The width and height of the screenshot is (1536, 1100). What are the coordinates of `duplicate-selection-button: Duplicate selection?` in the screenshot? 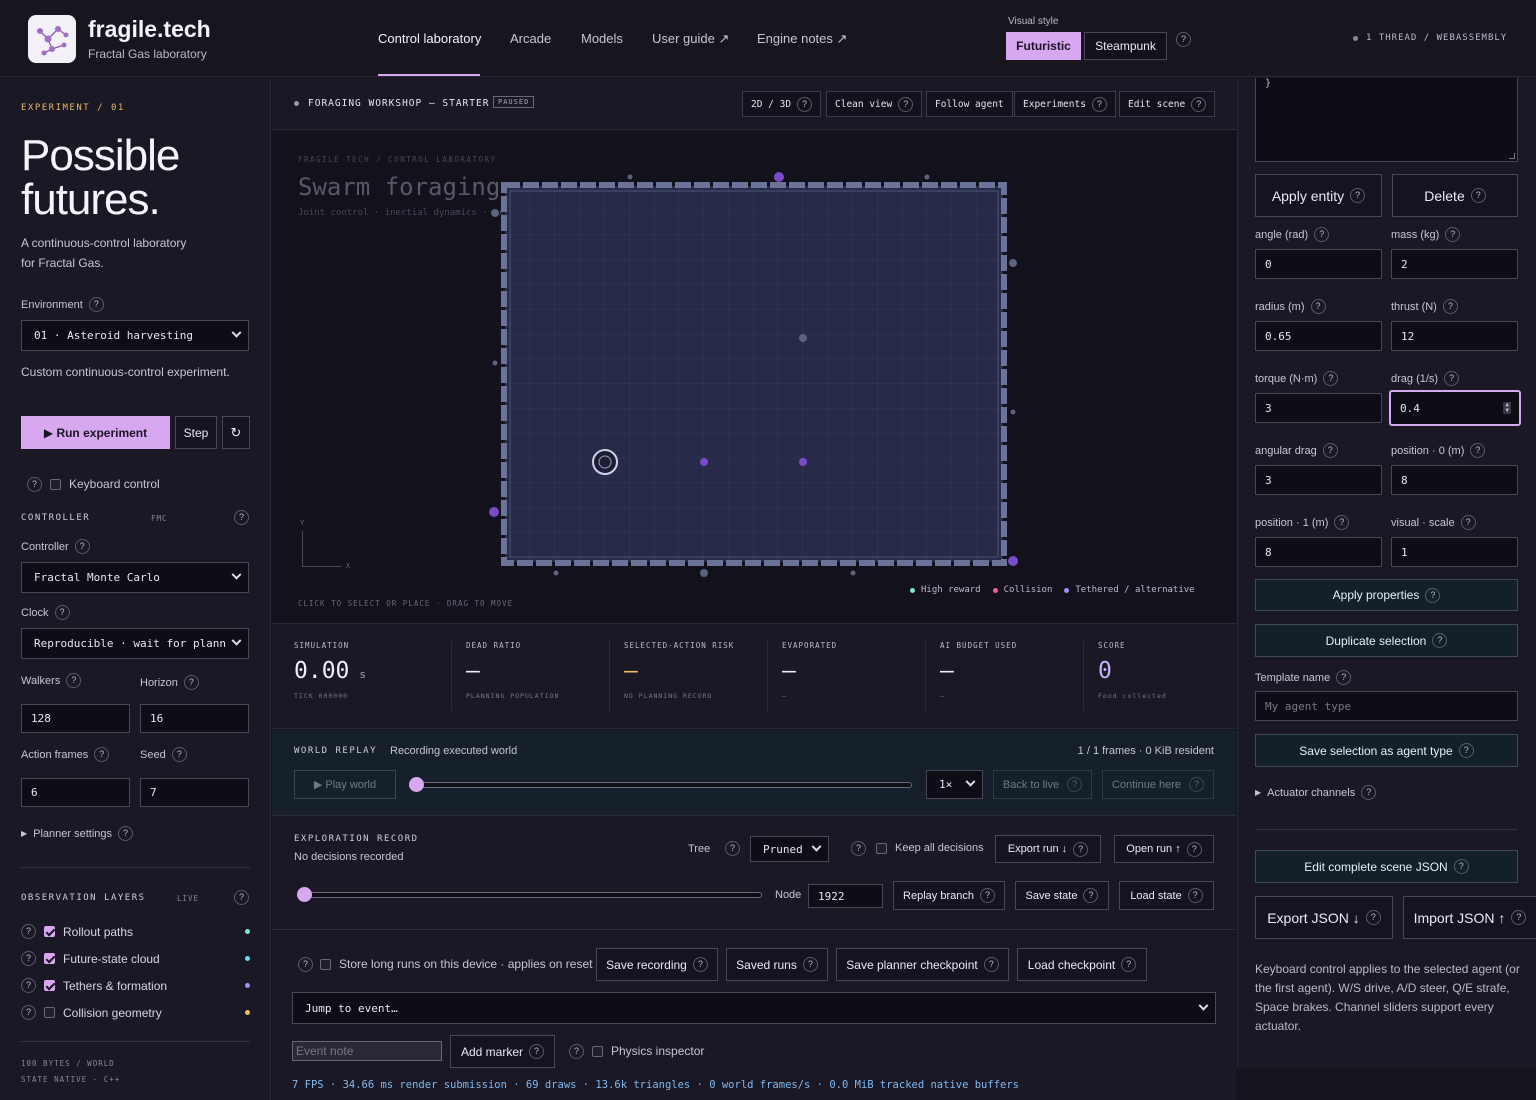 It's located at (1386, 640).